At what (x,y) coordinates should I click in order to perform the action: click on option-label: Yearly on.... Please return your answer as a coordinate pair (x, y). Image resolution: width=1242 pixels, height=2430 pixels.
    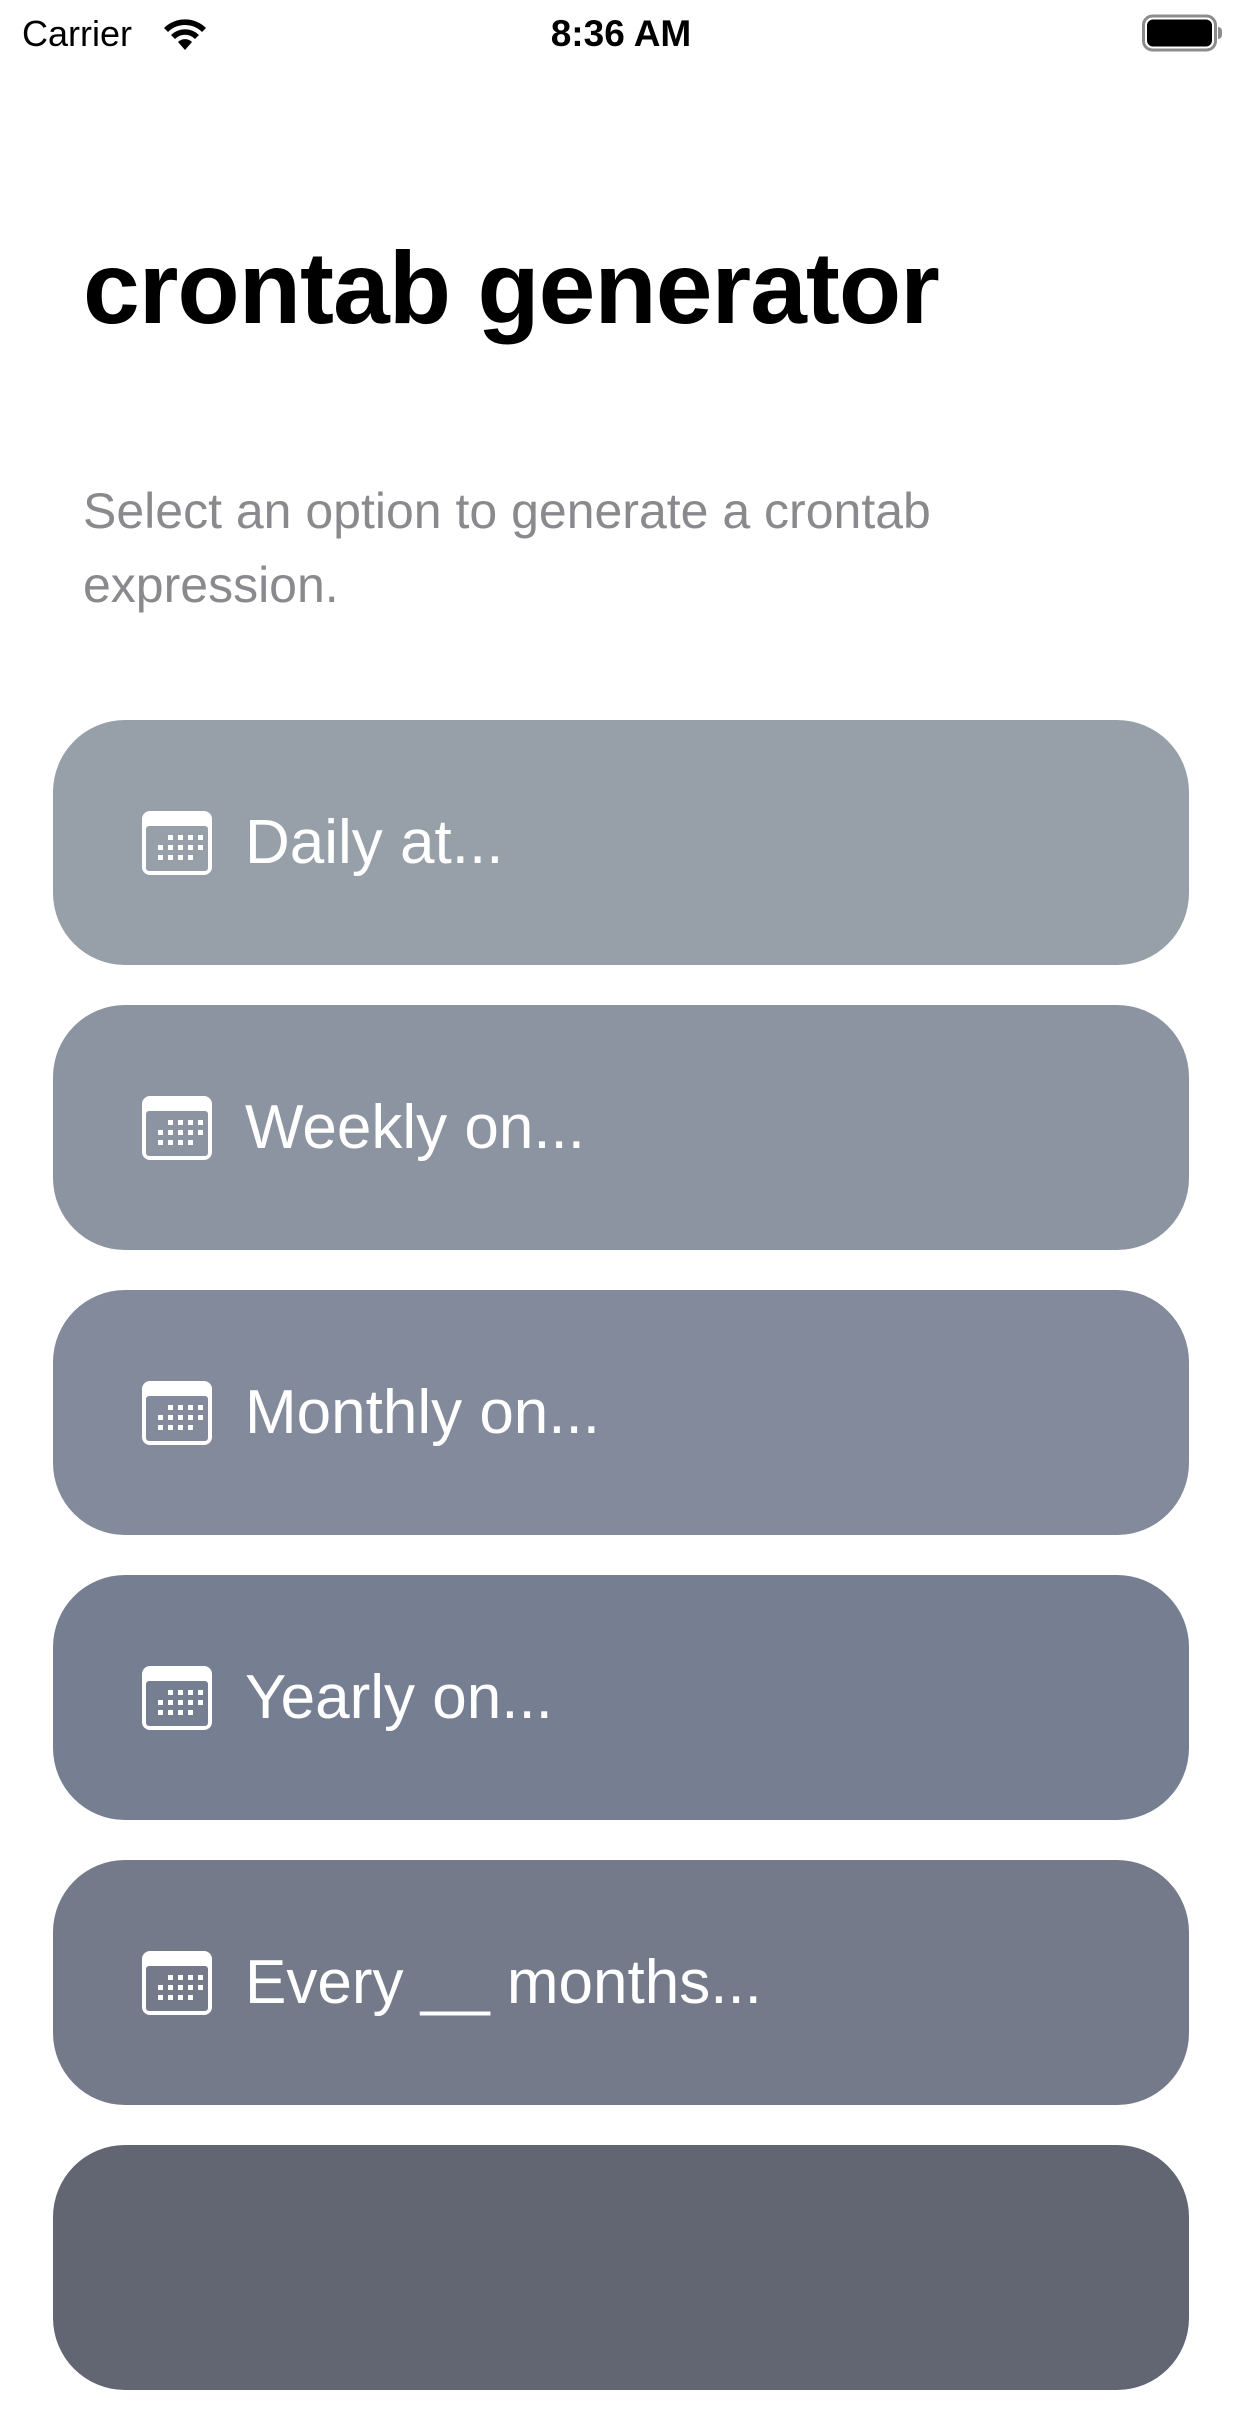
    Looking at the image, I should click on (399, 1697).